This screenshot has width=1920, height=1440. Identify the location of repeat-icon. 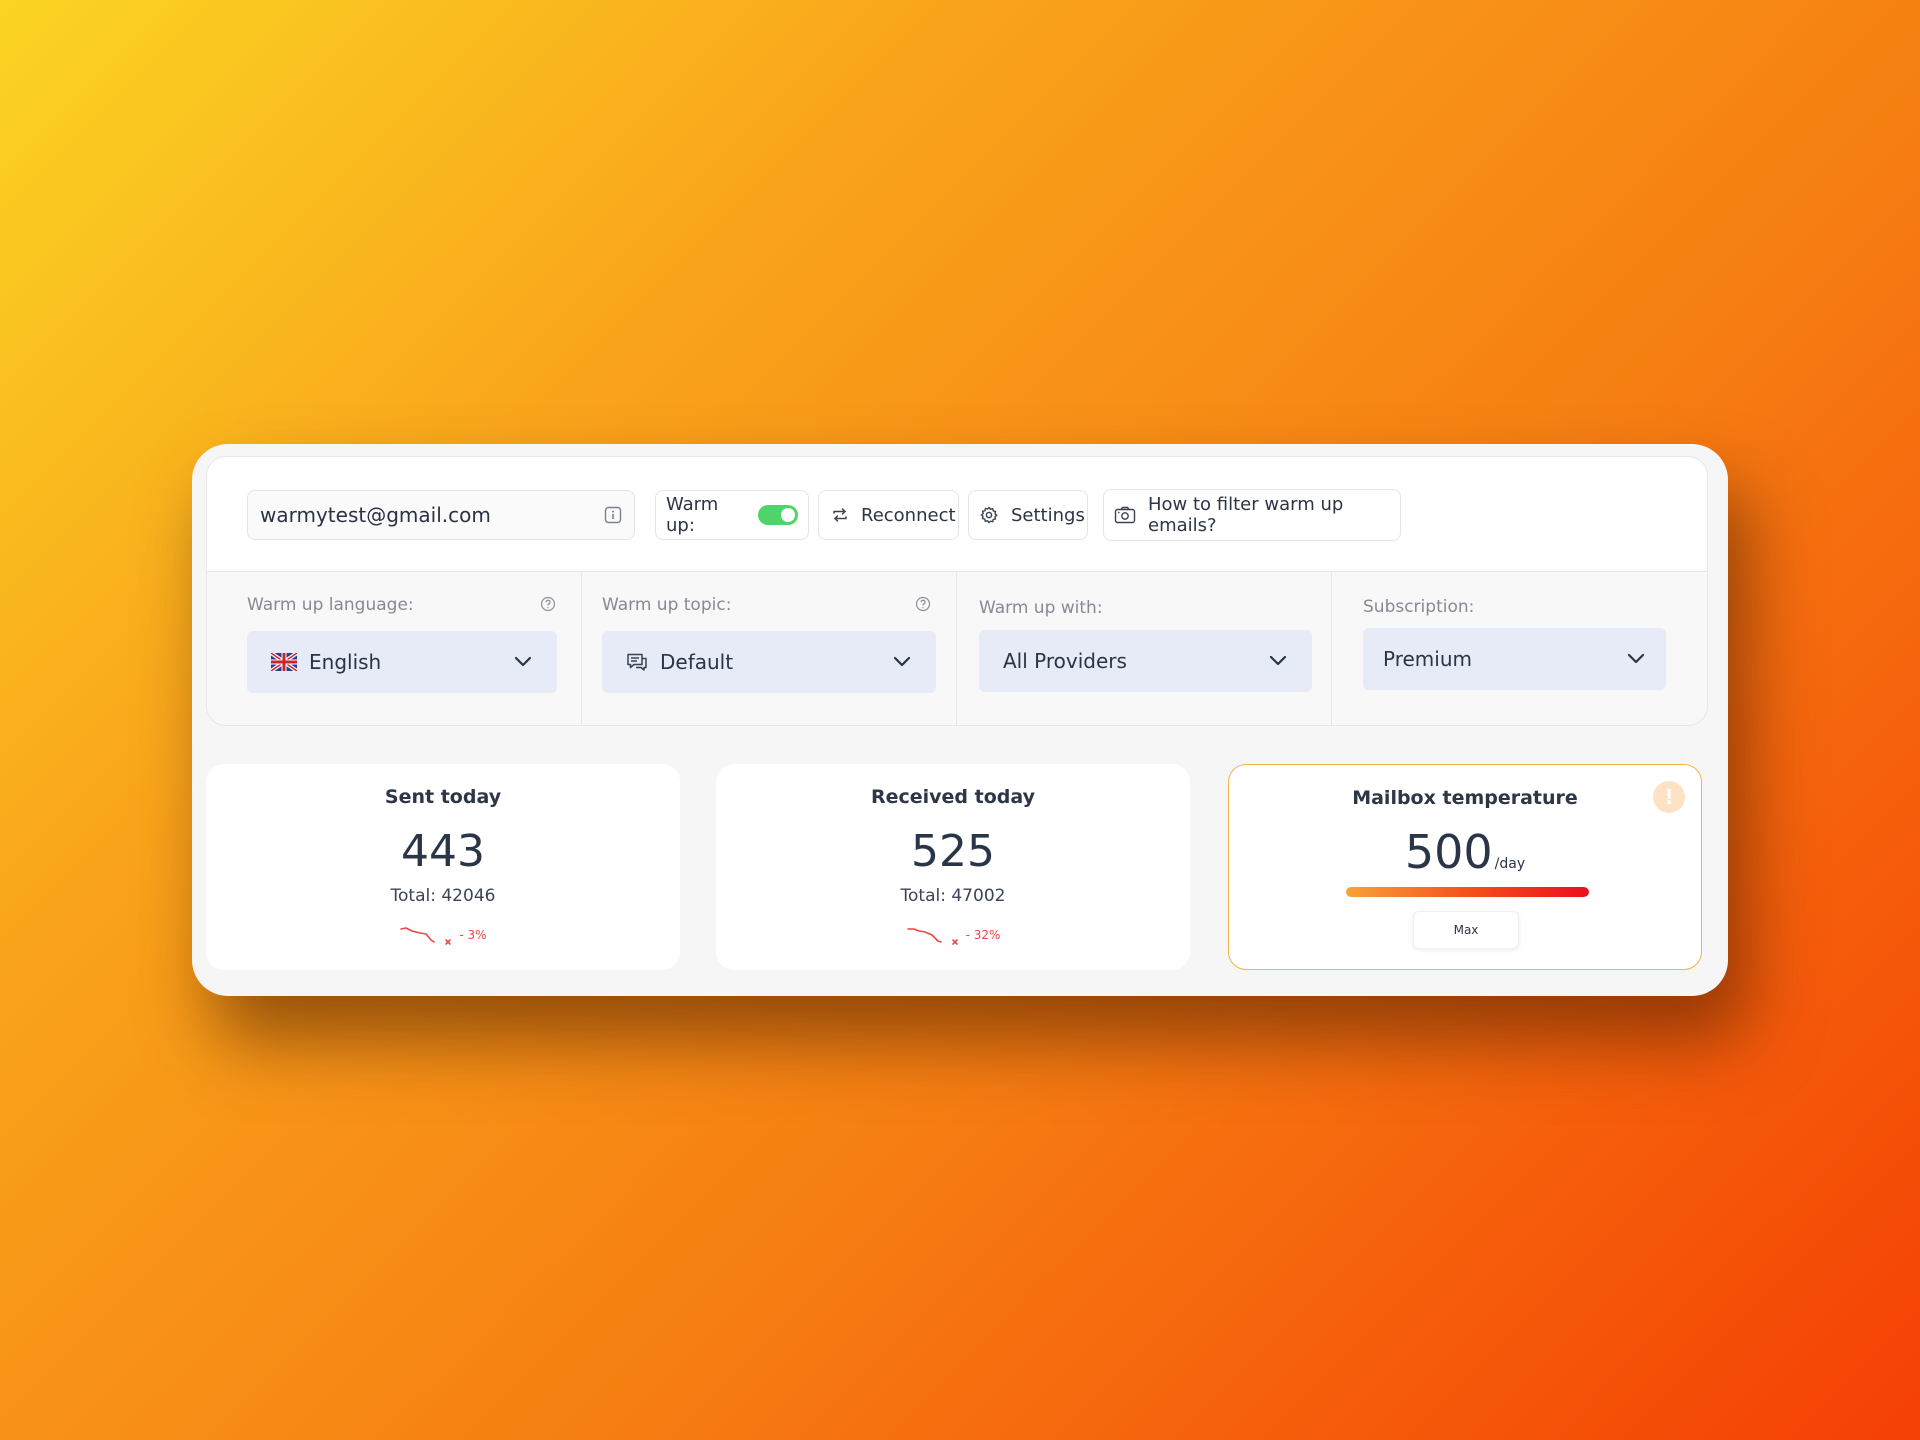
(840, 515).